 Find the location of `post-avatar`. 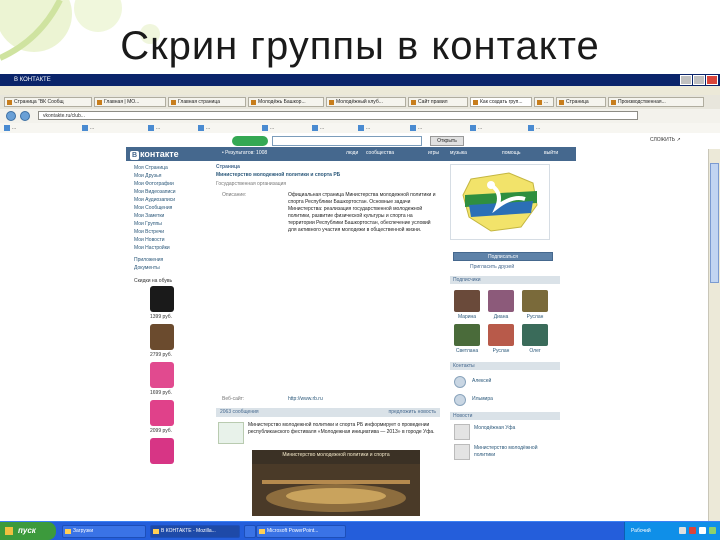

post-avatar is located at coordinates (231, 433).